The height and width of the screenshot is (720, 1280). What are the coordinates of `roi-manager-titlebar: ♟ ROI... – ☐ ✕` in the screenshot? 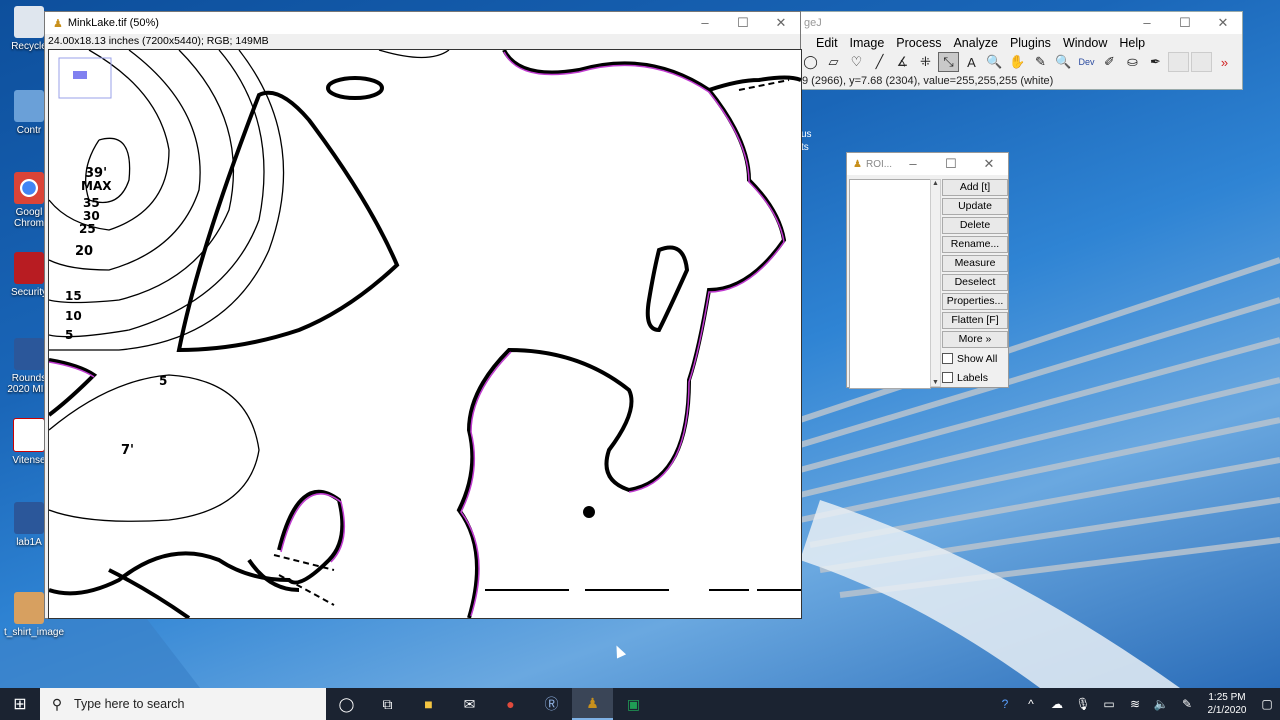 It's located at (927, 164).